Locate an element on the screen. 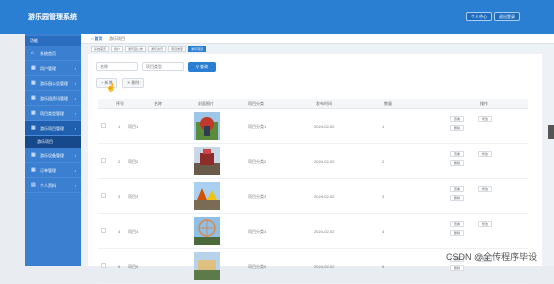  watermark: CSDN @全传程序毕设 is located at coordinates (492, 257).